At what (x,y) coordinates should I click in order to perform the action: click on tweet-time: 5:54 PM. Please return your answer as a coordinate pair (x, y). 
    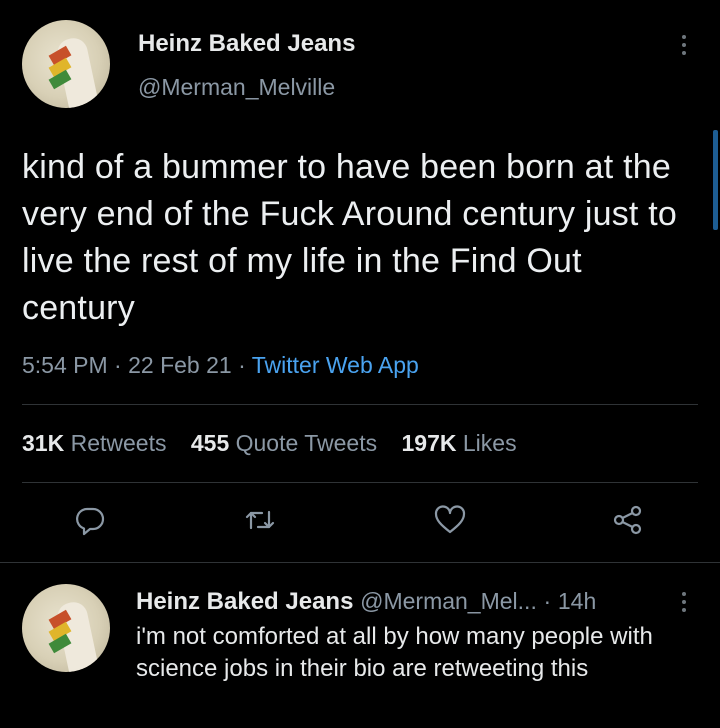
    Looking at the image, I should click on (65, 365).